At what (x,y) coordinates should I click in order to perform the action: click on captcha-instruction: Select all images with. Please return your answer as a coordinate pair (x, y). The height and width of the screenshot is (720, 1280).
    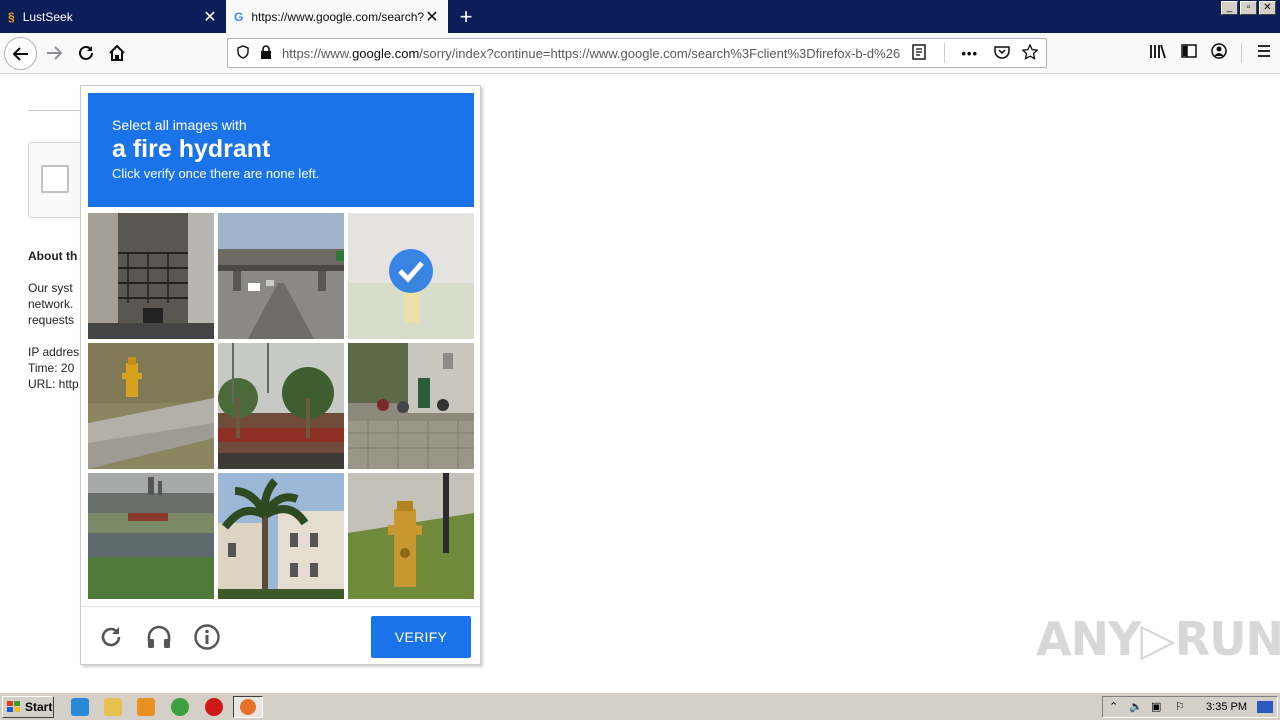
    Looking at the image, I should click on (179, 125).